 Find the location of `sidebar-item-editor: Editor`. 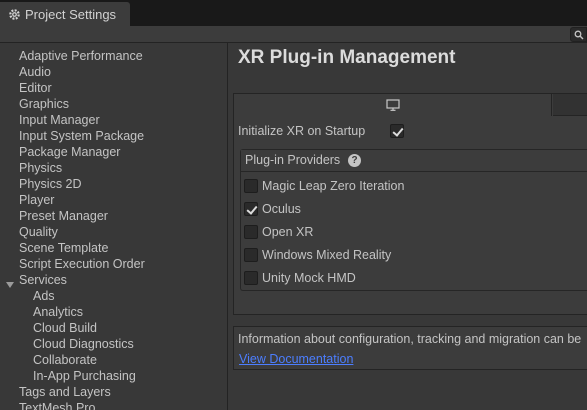

sidebar-item-editor: Editor is located at coordinates (35, 88).